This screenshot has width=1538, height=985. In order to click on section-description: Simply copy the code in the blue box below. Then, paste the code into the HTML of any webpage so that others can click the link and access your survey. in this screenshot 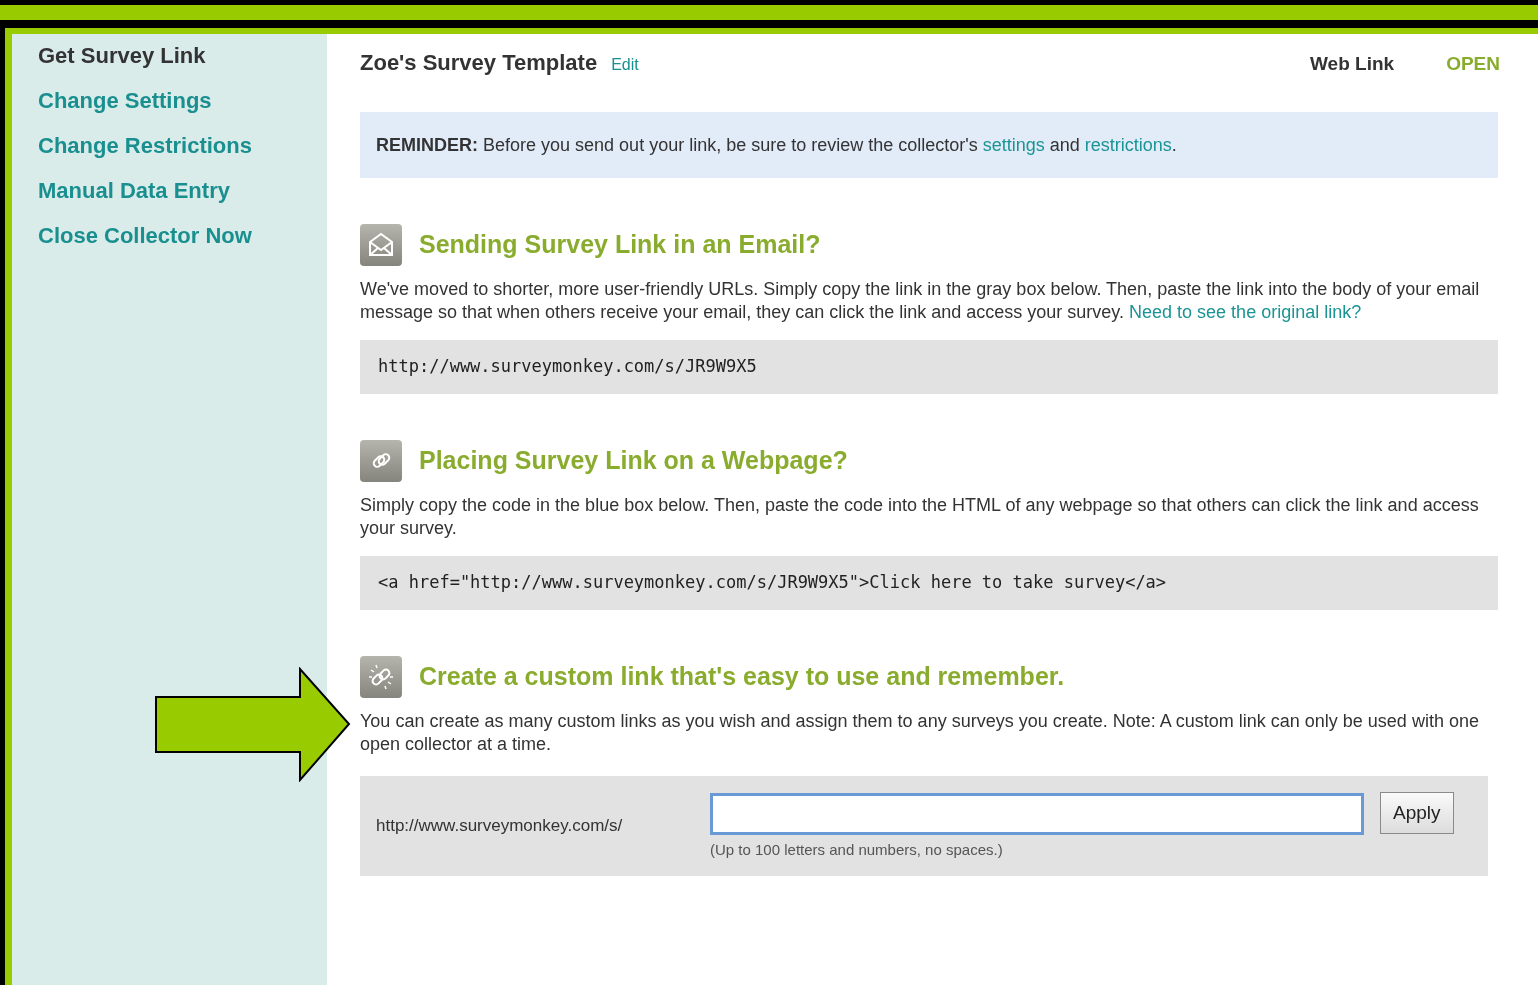, I will do `click(920, 517)`.